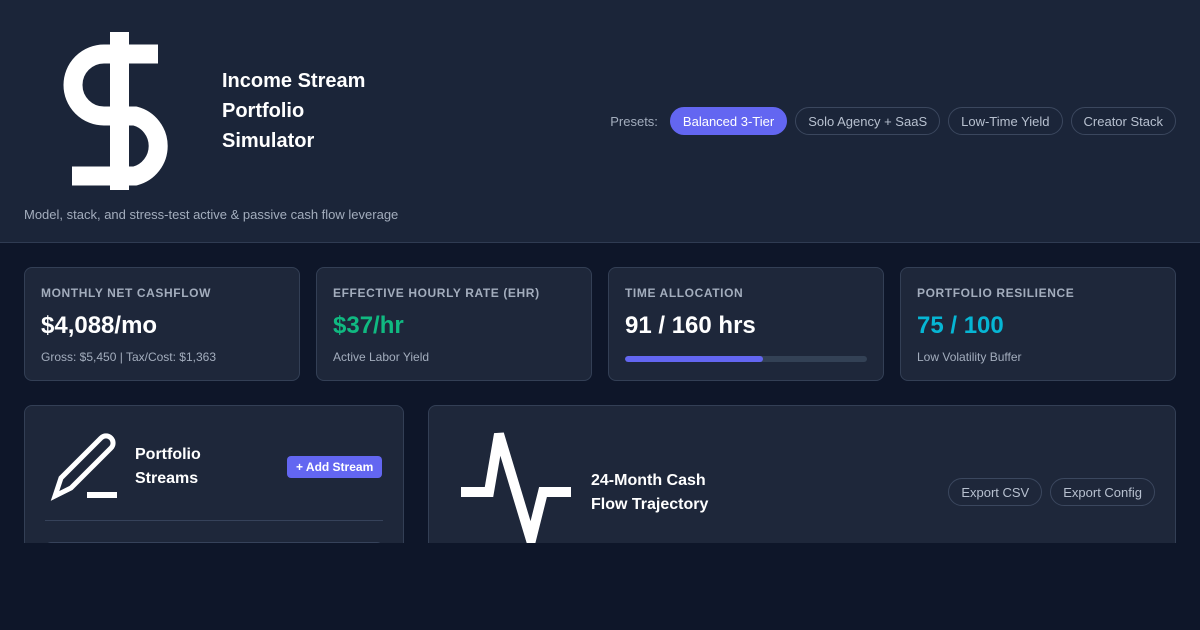  Describe the element at coordinates (600, 586) in the screenshot. I see `viewport-blank-area` at that location.